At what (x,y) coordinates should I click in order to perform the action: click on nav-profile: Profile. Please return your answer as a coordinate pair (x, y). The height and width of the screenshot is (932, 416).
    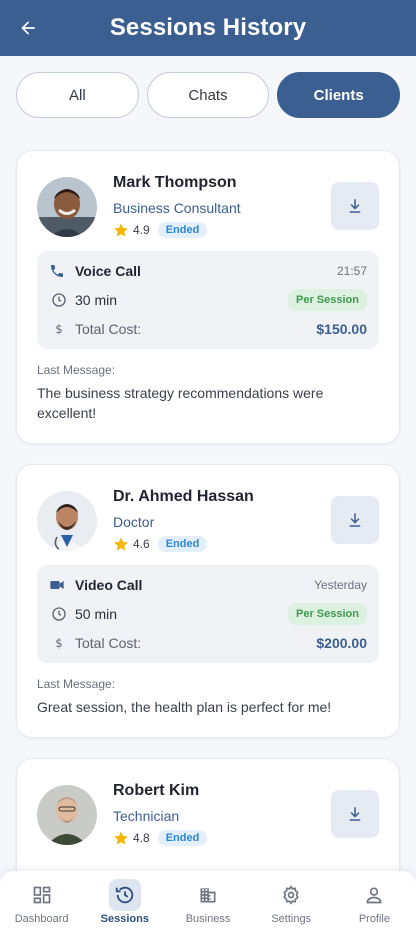
    Looking at the image, I should click on (374, 901).